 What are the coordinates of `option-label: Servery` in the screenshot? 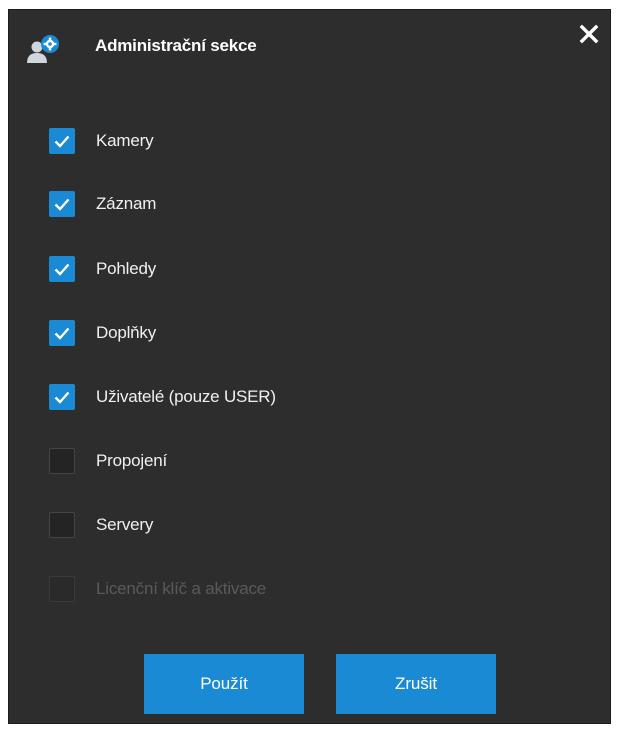 It's located at (125, 524).